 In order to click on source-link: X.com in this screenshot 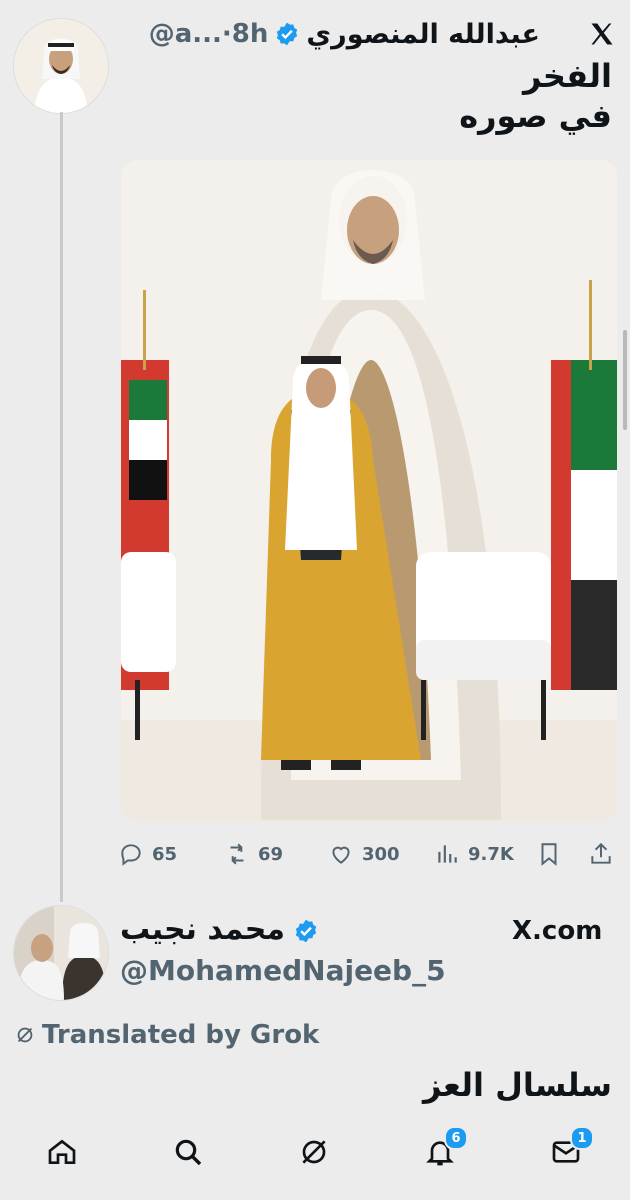, I will do `click(557, 931)`.